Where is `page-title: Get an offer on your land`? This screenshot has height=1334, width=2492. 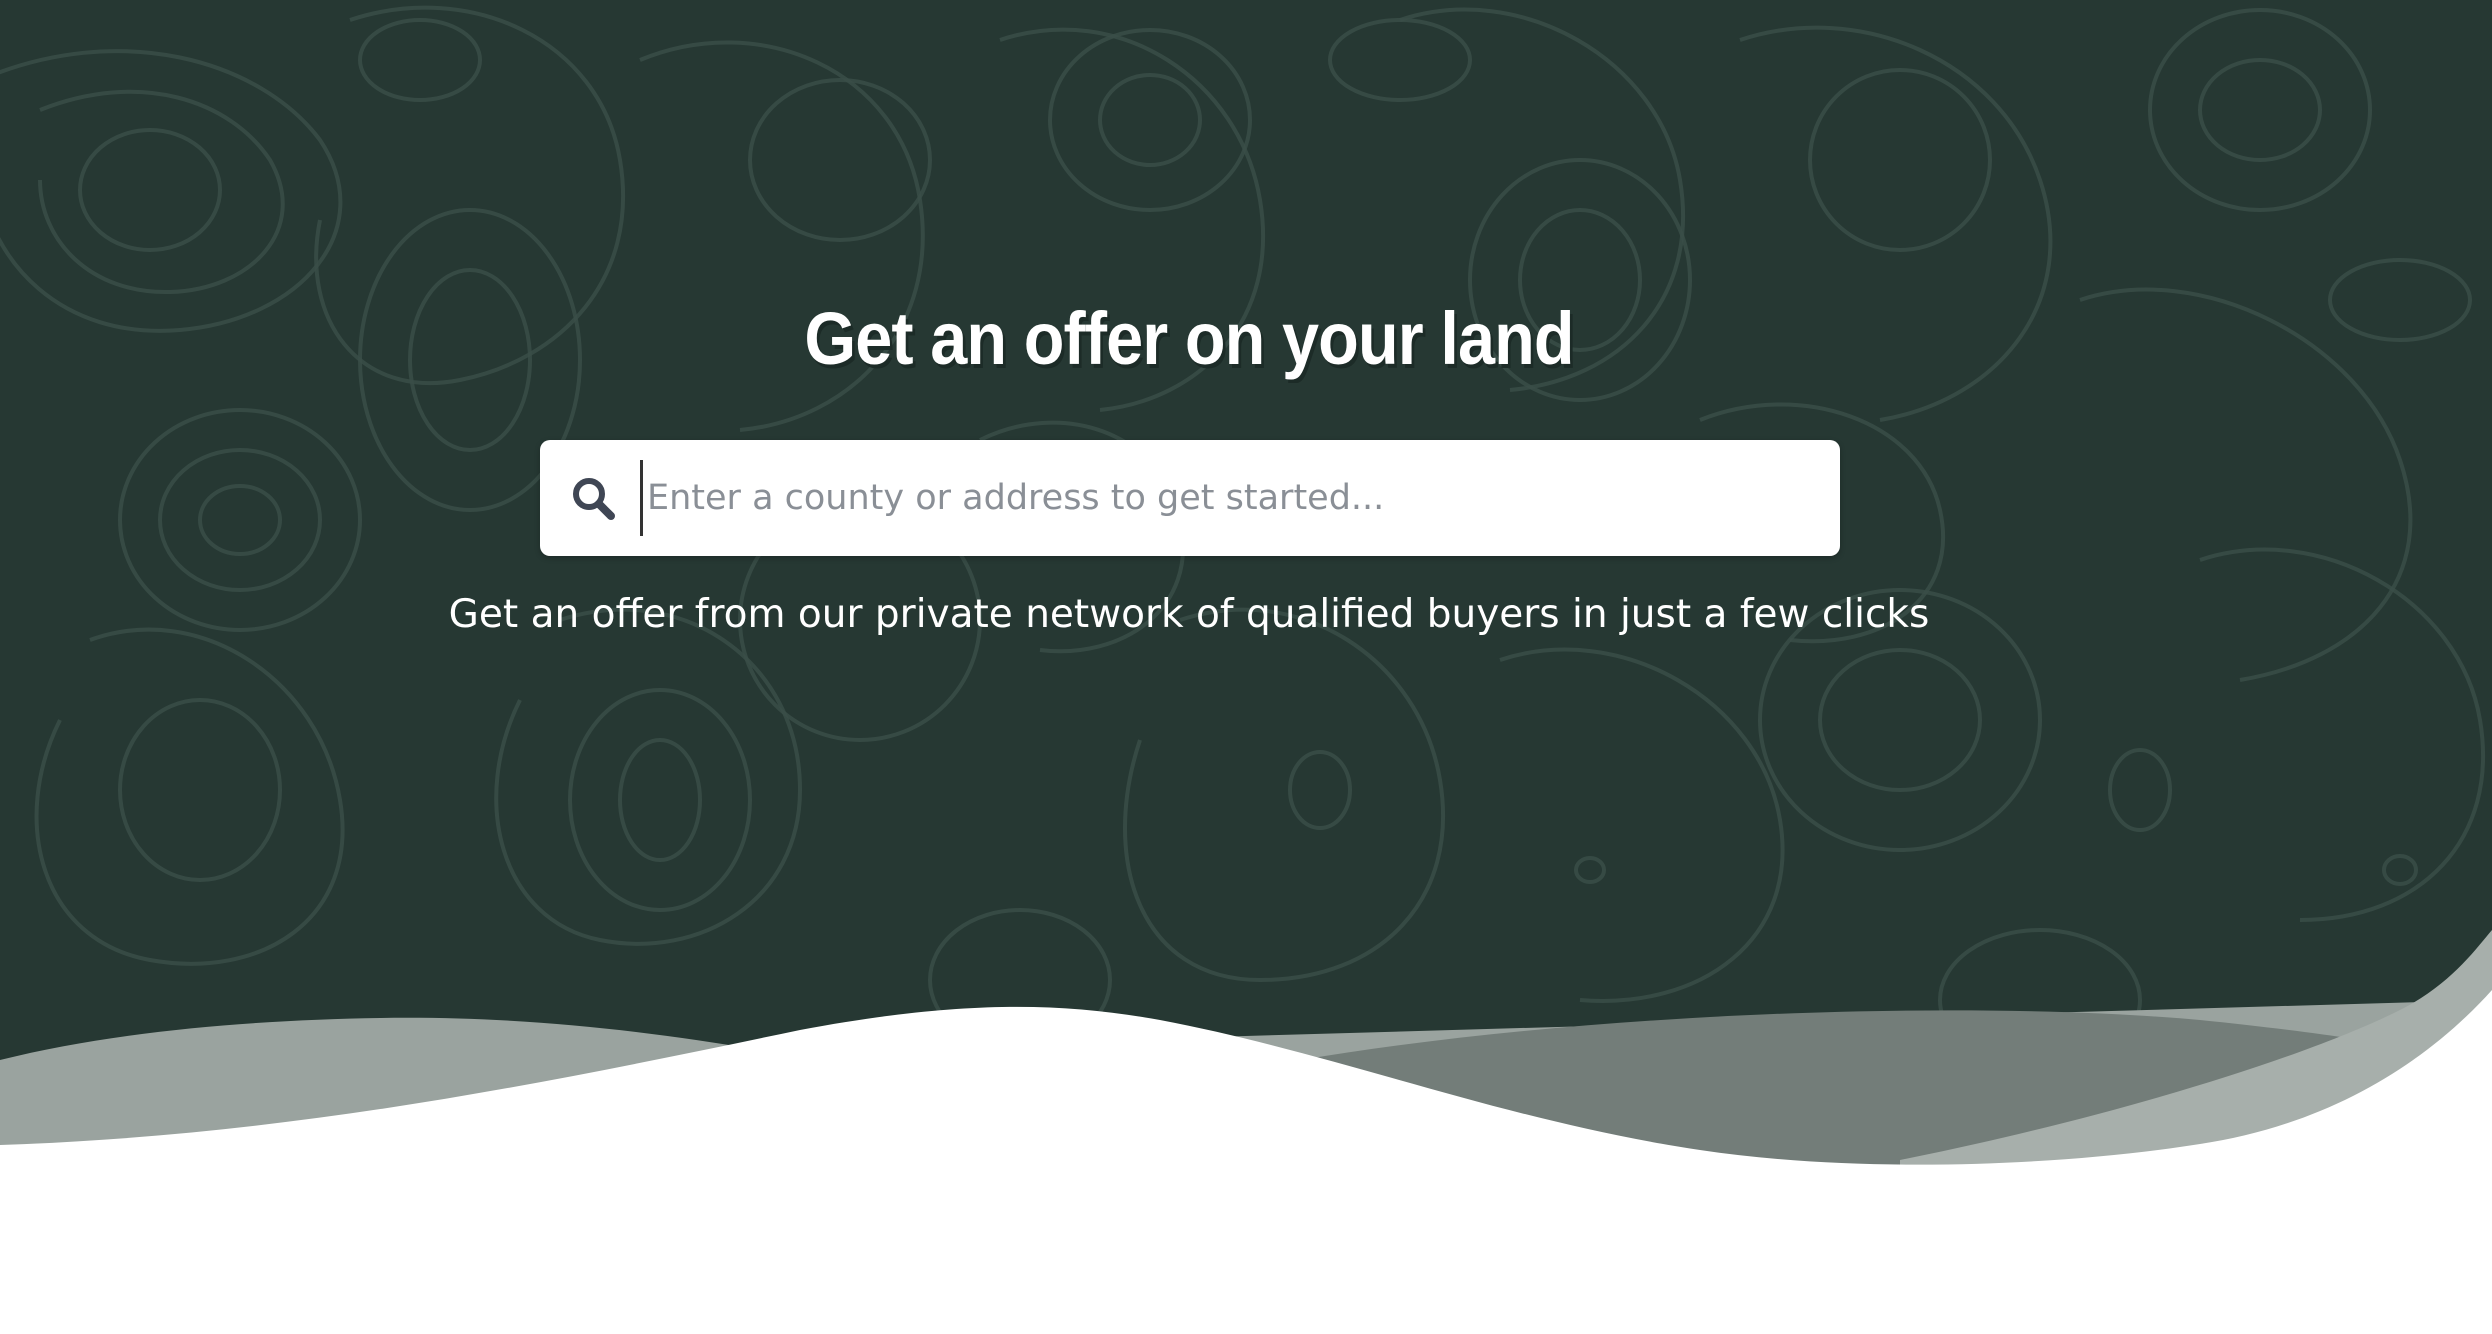 page-title: Get an offer on your land is located at coordinates (1189, 338).